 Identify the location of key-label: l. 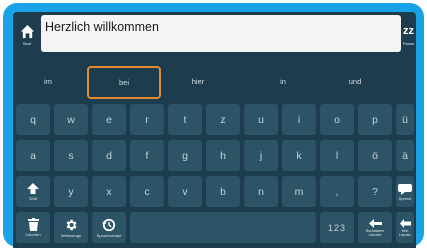
(337, 155).